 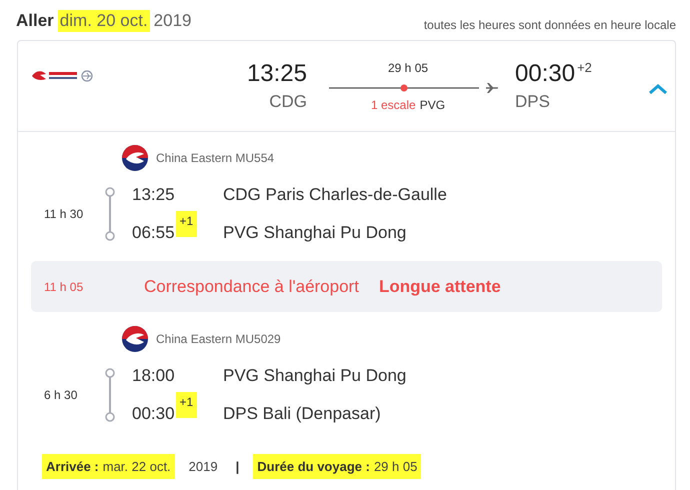 What do you see at coordinates (396, 466) in the screenshot?
I see `trip-summary-text: 29 h 05` at bounding box center [396, 466].